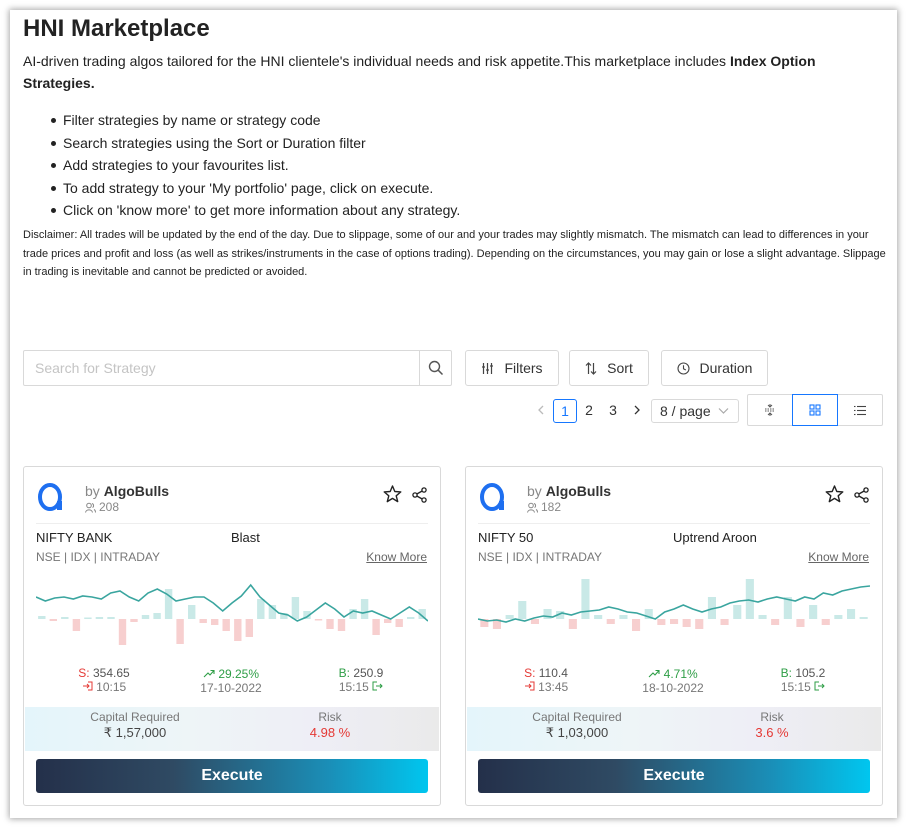 This screenshot has width=913, height=833. I want to click on page-3: 3, so click(613, 411).